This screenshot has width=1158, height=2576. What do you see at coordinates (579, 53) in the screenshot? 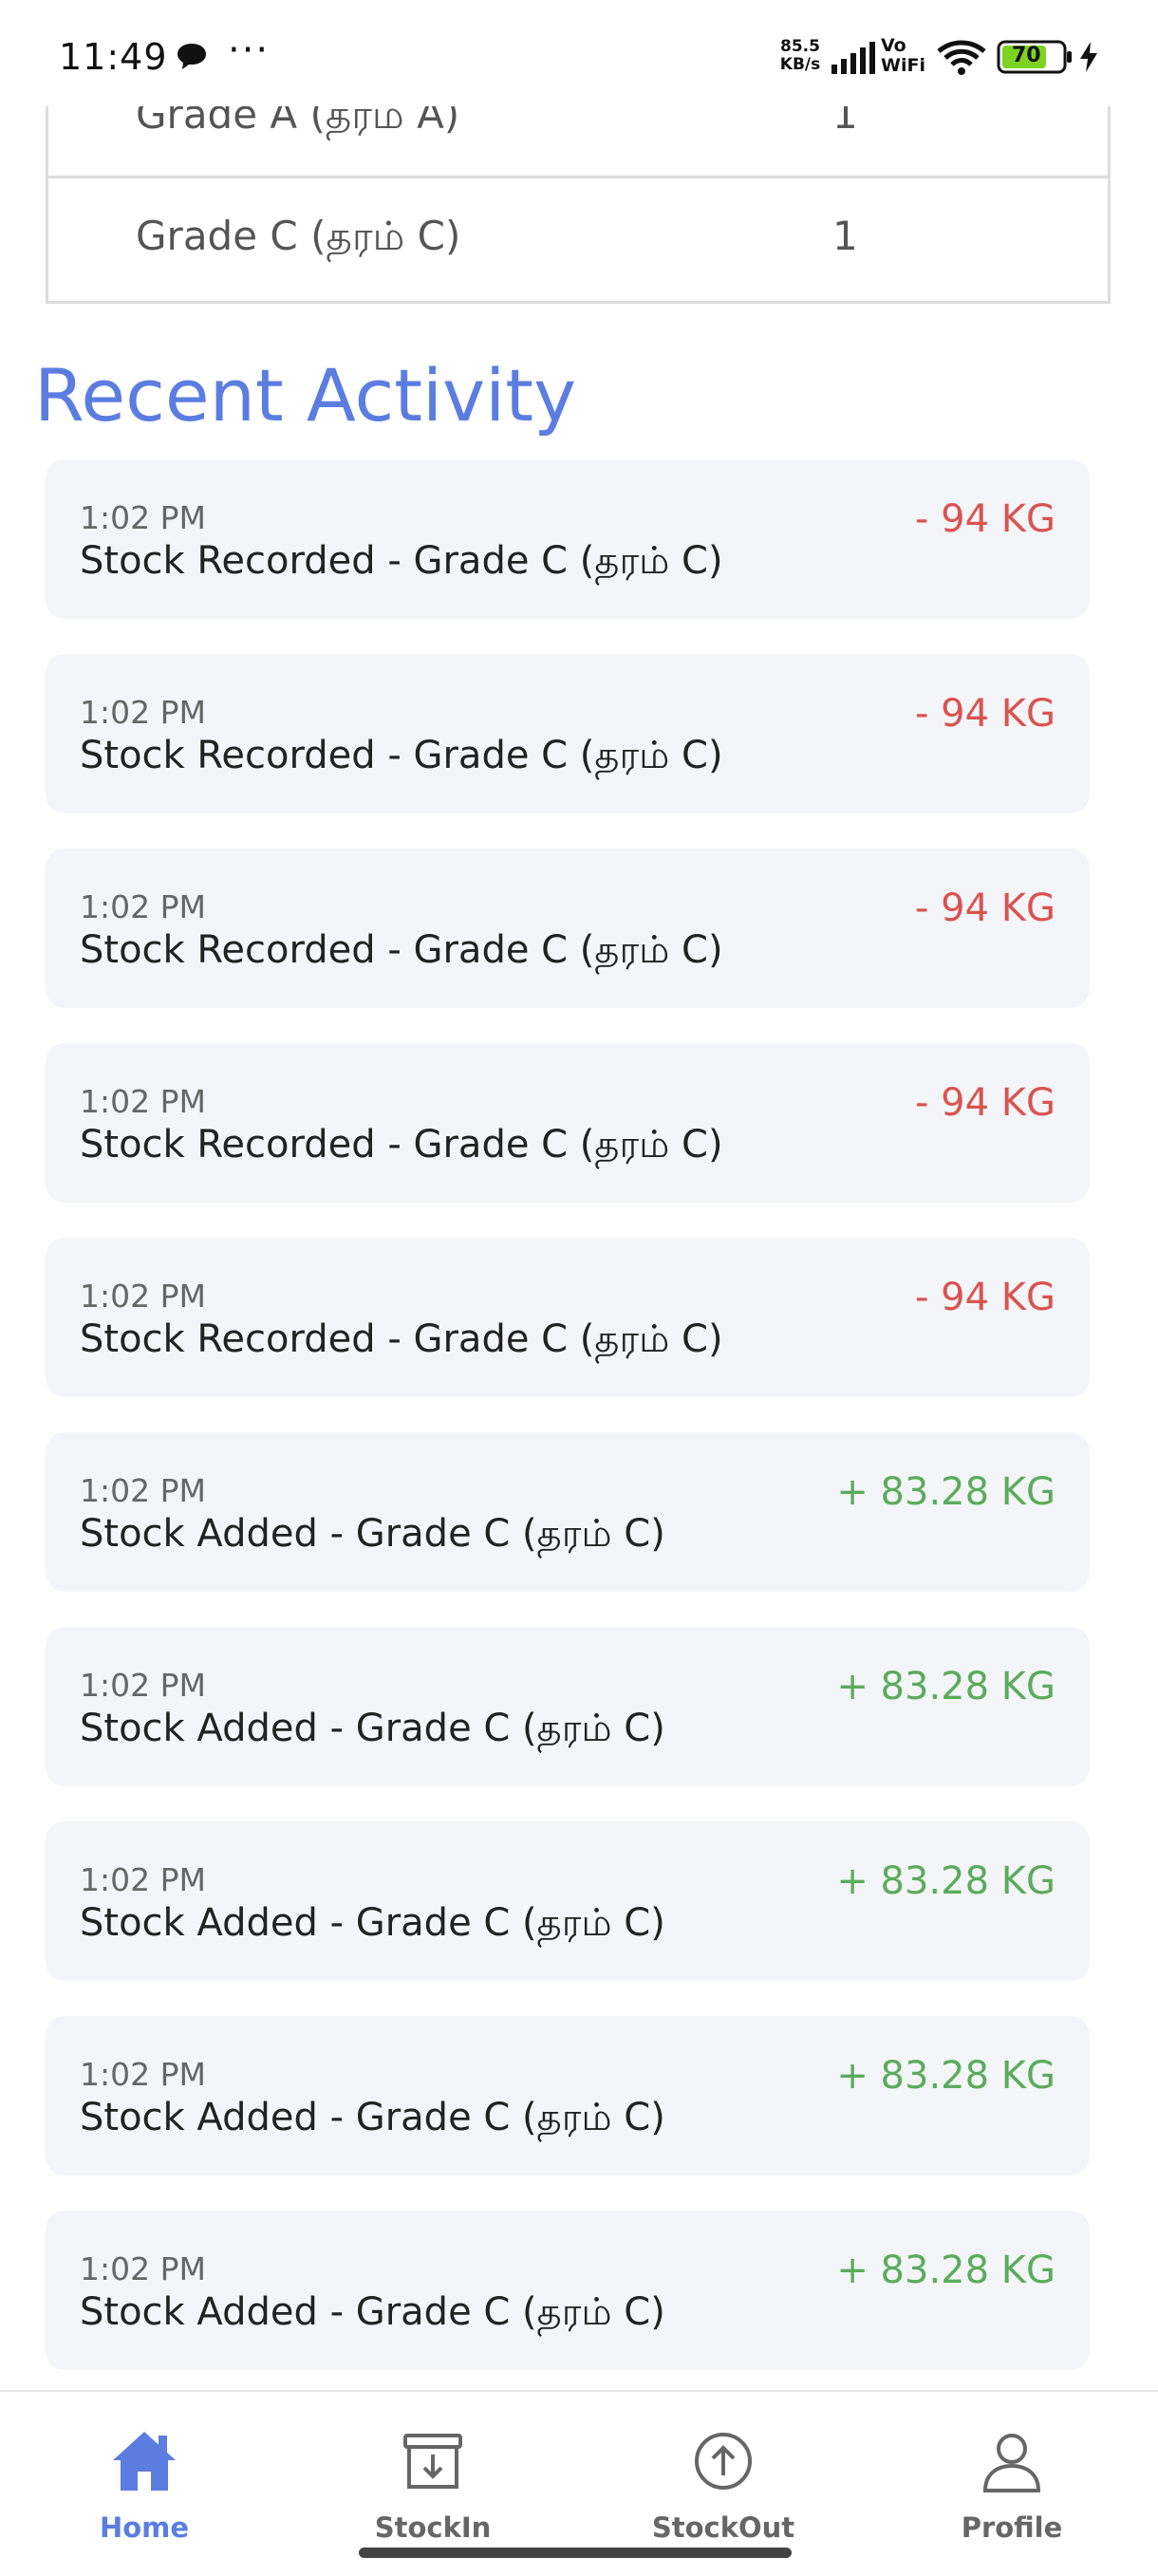
I see `status-bar: 11:49 ··· 85.5 KB/s Vo WiFi 70` at bounding box center [579, 53].